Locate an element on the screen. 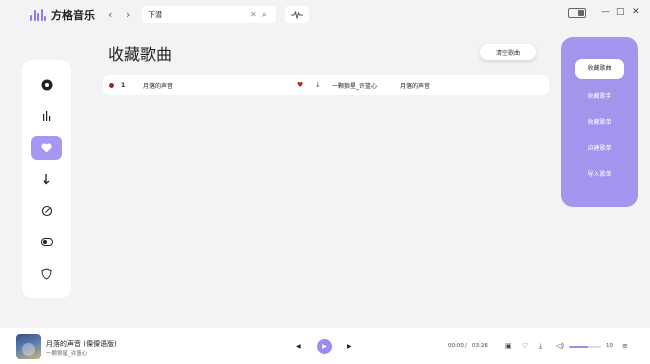  duration: 03:26 is located at coordinates (480, 346).